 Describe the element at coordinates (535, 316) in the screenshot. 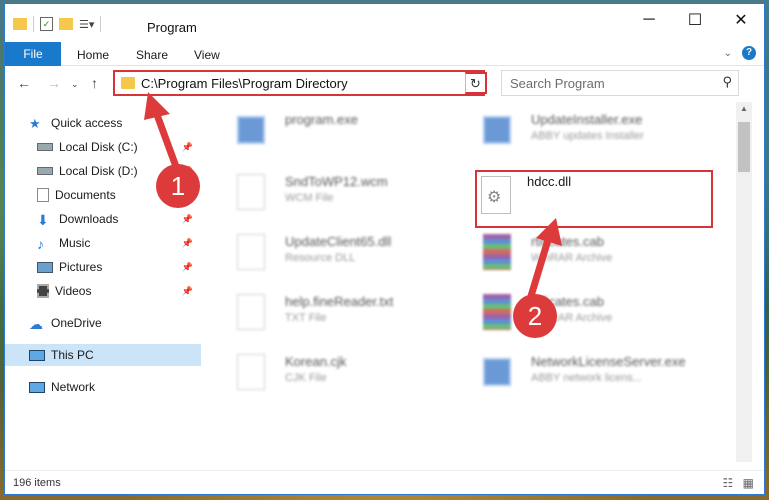

I see `callout-badge-2: 2` at that location.